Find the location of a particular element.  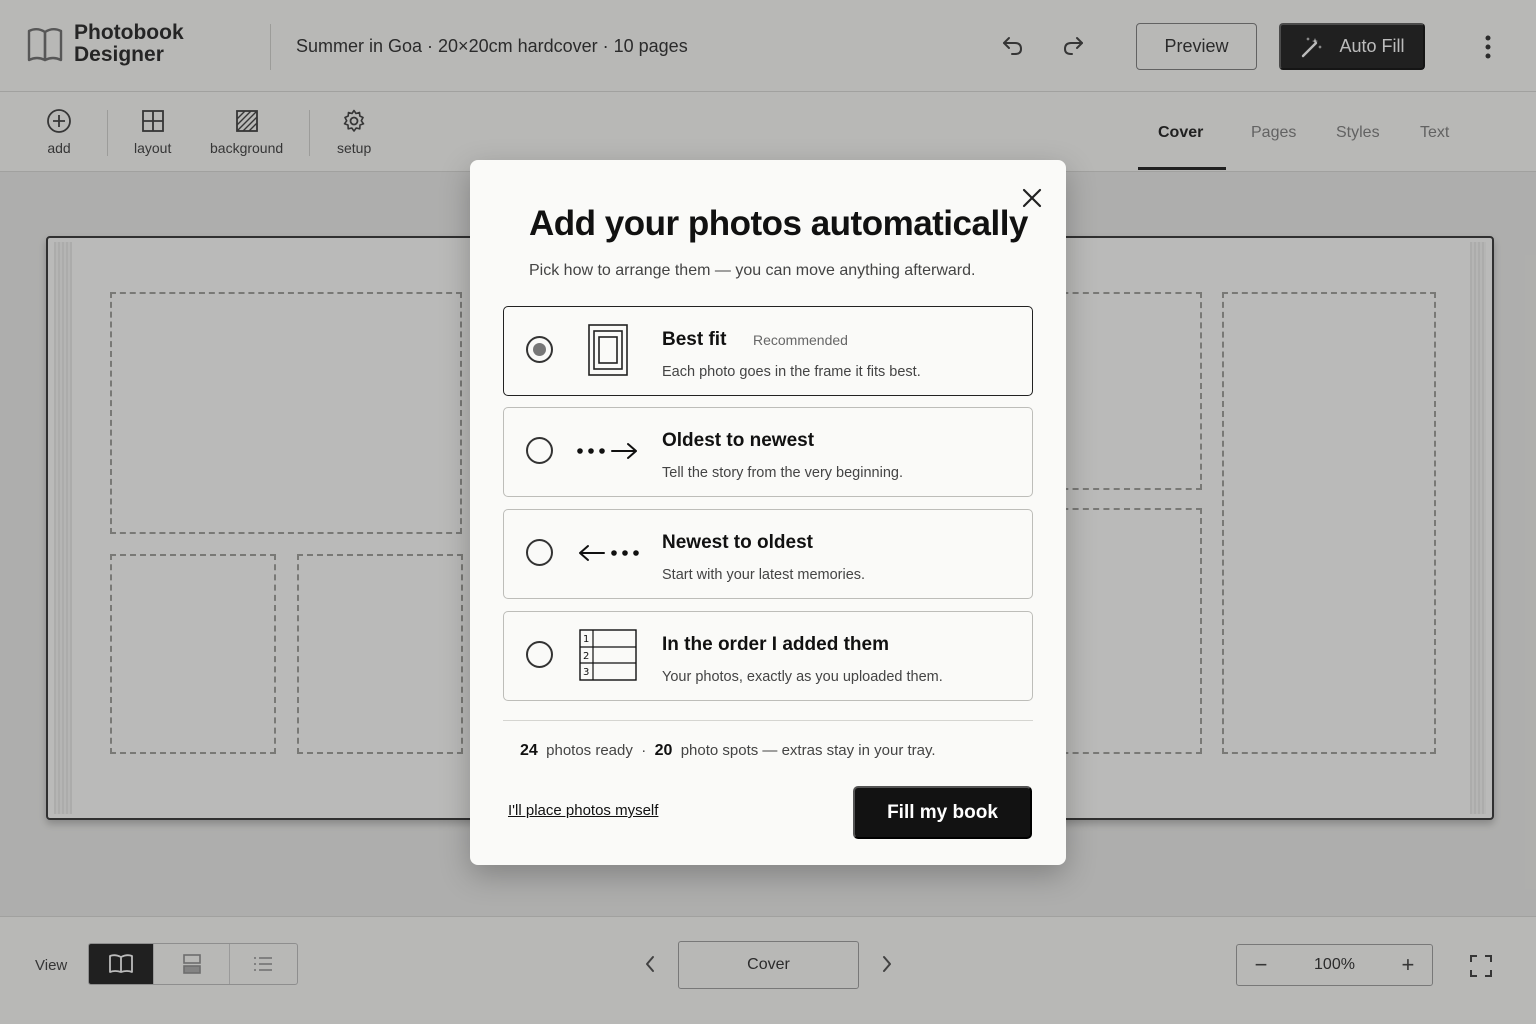

spots-text: photo spots — extras stay in your tray. is located at coordinates (808, 750).